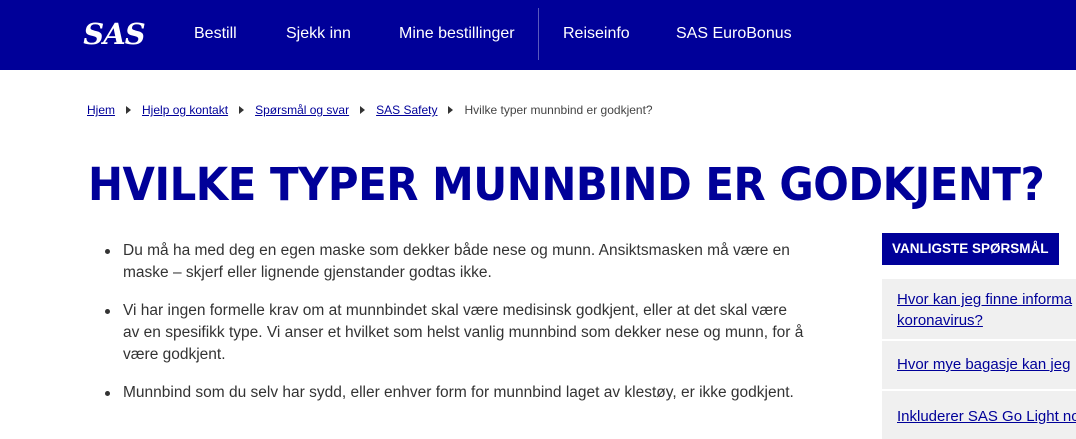 The height and width of the screenshot is (439, 1076). Describe the element at coordinates (302, 110) in the screenshot. I see `breadcrumb-faq-link: Spørsmål og svar` at that location.